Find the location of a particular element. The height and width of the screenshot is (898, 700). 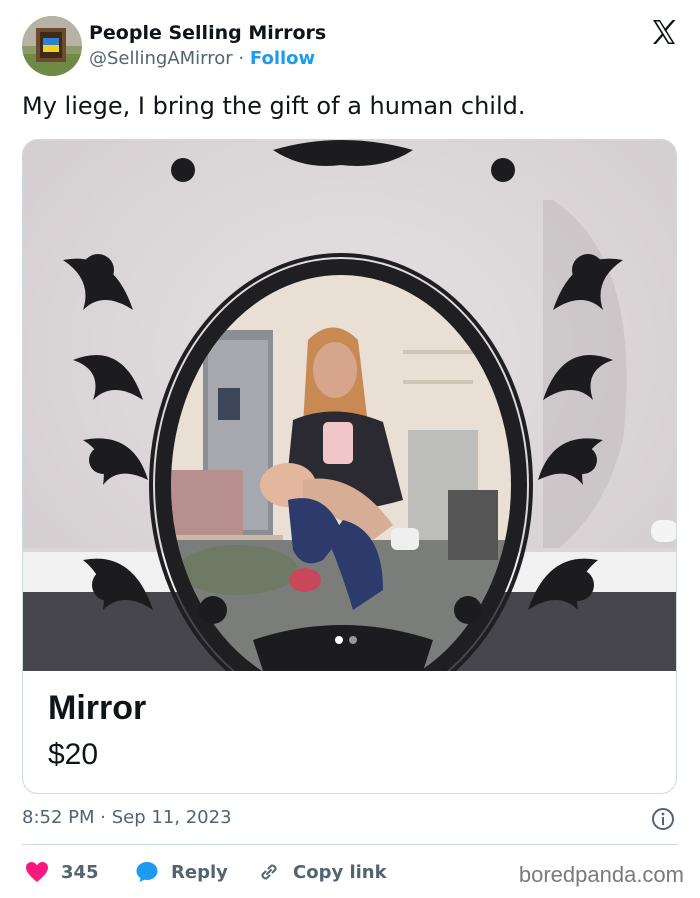

tweet-date: Sep 11, 2023 is located at coordinates (171, 817).